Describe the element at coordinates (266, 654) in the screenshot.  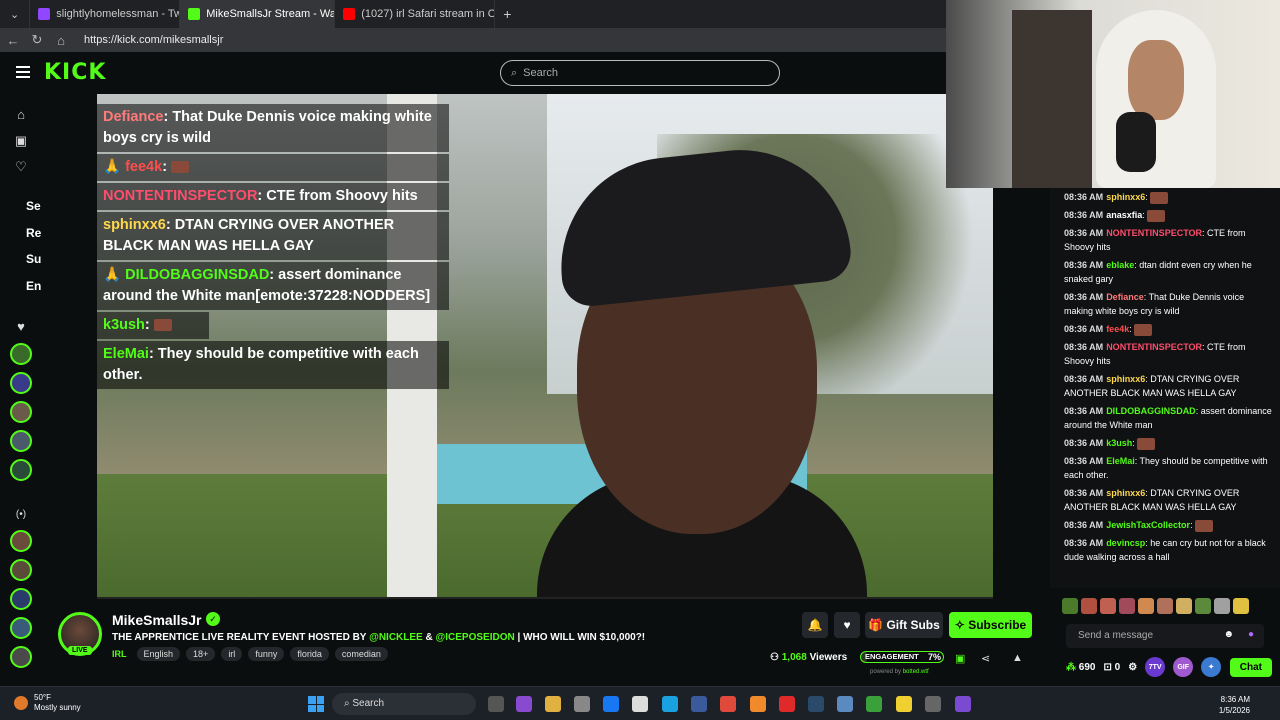
I see `tag: funny` at that location.